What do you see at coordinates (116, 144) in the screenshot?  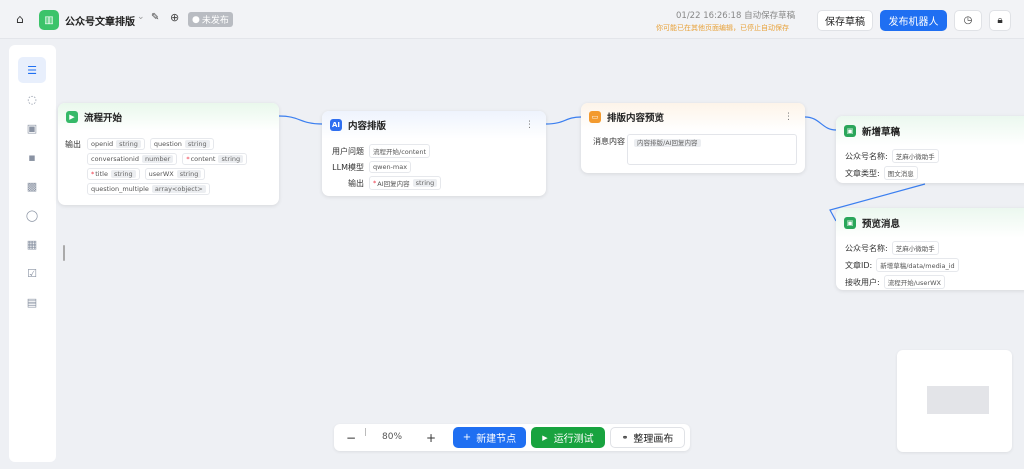 I see `field-chip: openid string` at bounding box center [116, 144].